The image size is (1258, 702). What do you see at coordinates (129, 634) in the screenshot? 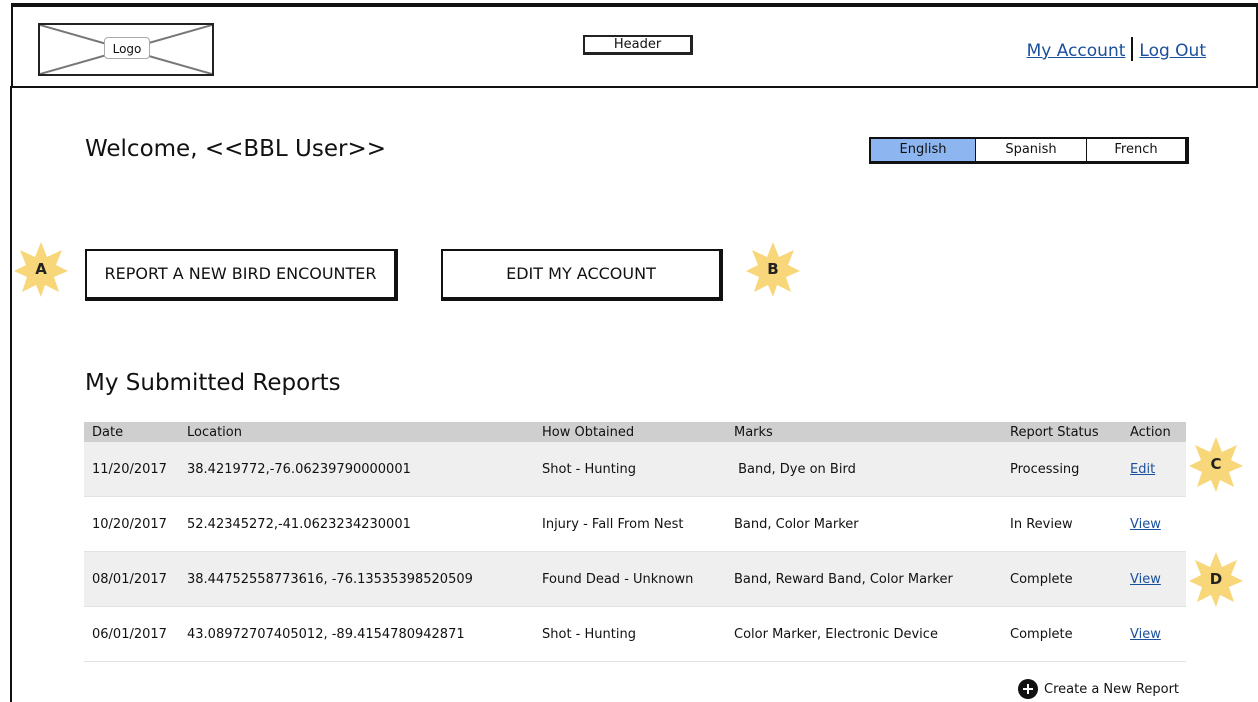
I see `cell-date: 06/01/2017` at bounding box center [129, 634].